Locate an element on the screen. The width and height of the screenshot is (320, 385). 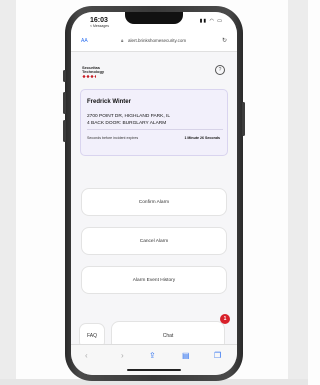
url-text: alert.brinkshomesecurity.com is located at coordinates (157, 40).